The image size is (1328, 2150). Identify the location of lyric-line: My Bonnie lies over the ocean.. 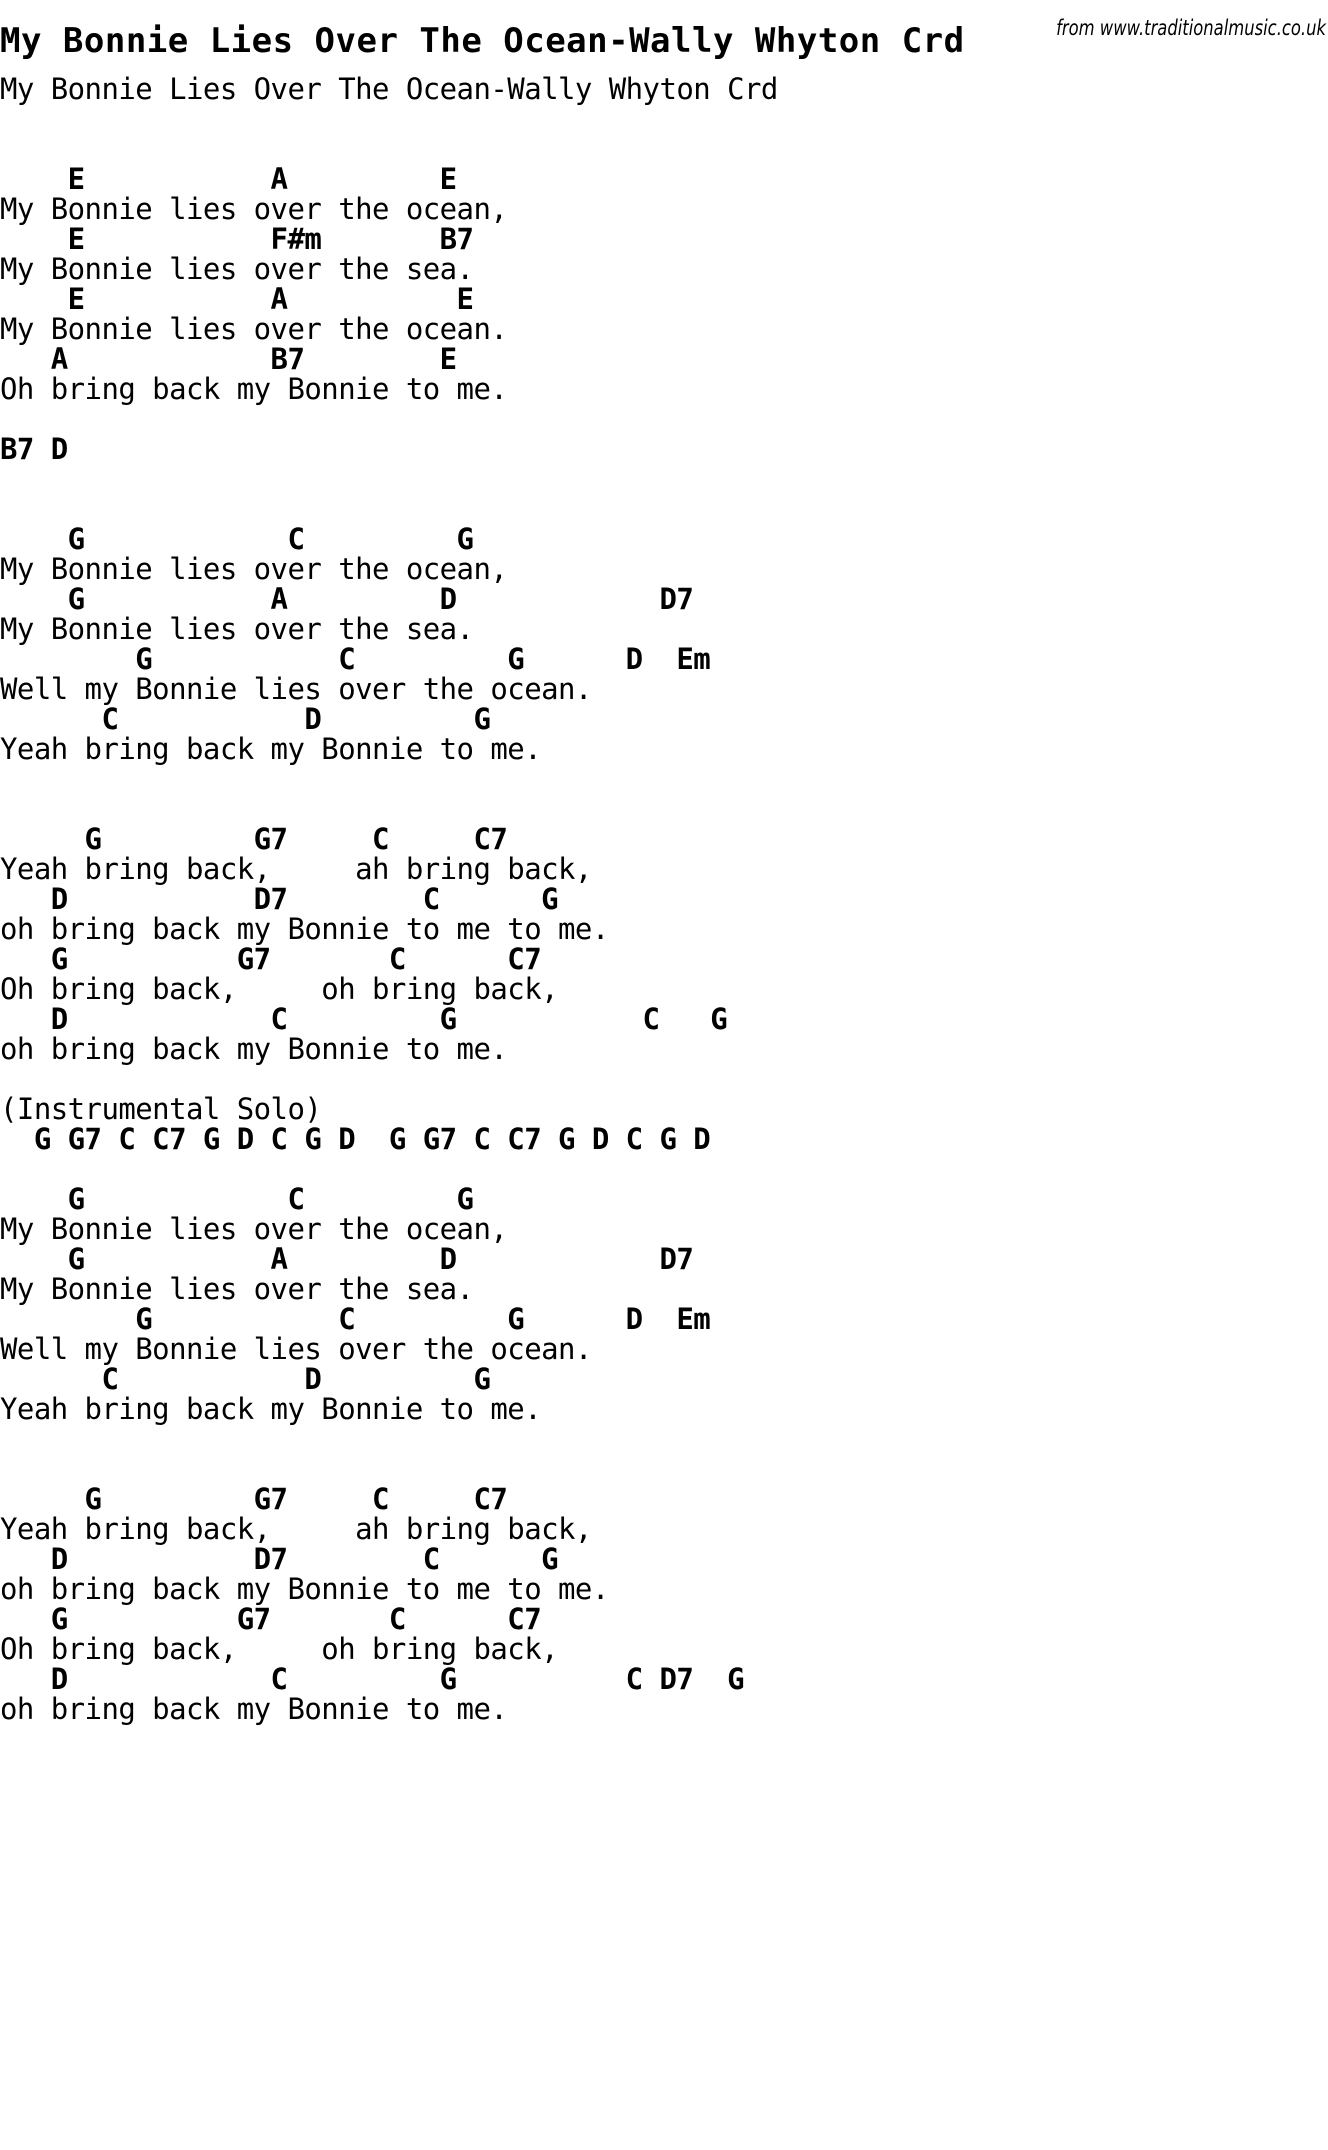
(254, 329).